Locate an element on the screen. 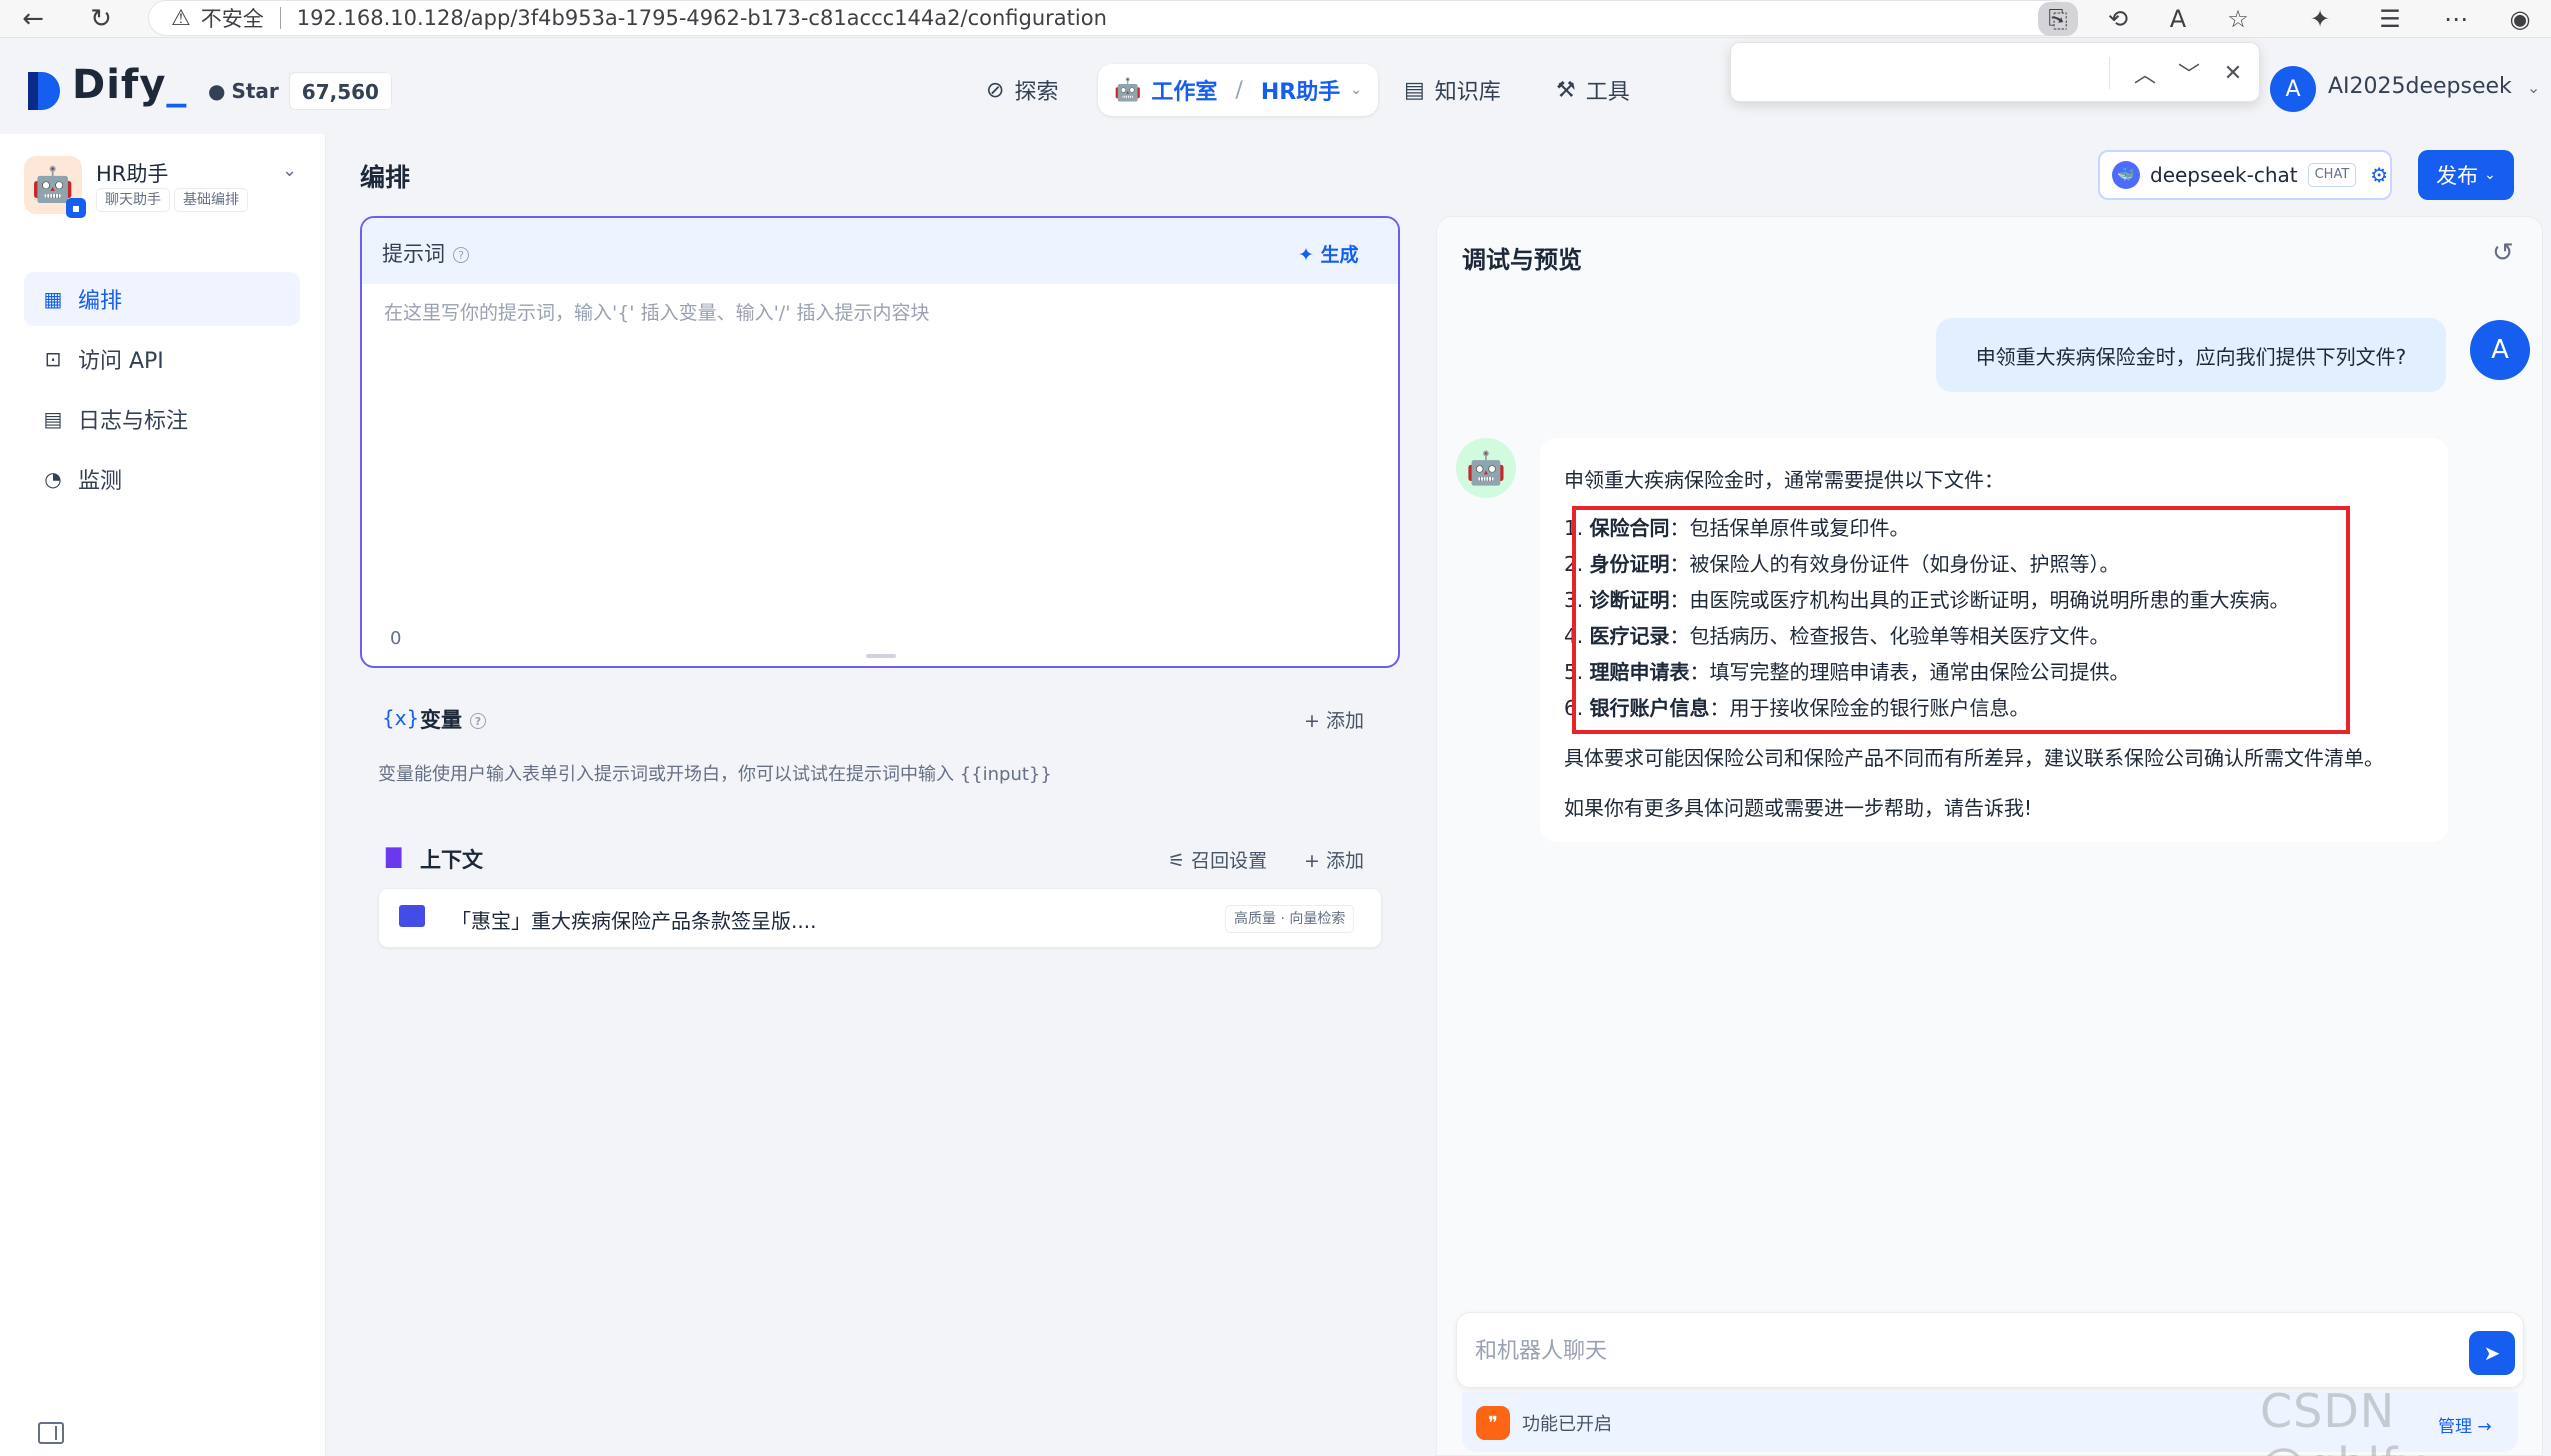 This screenshot has height=1456, width=2551. deepseek-whale-icon: 🐳 is located at coordinates (2126, 175).